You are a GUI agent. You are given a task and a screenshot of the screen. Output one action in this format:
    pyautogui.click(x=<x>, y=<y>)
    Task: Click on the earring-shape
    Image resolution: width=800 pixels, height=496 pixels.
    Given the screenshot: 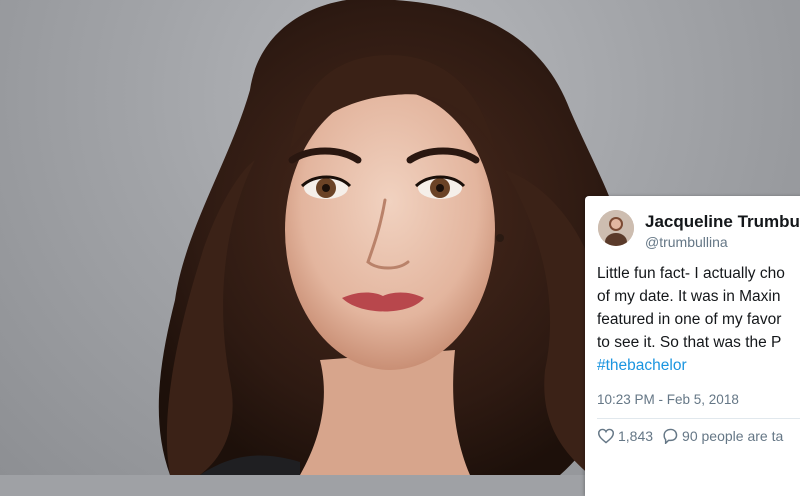 What is the action you would take?
    pyautogui.click(x=500, y=238)
    